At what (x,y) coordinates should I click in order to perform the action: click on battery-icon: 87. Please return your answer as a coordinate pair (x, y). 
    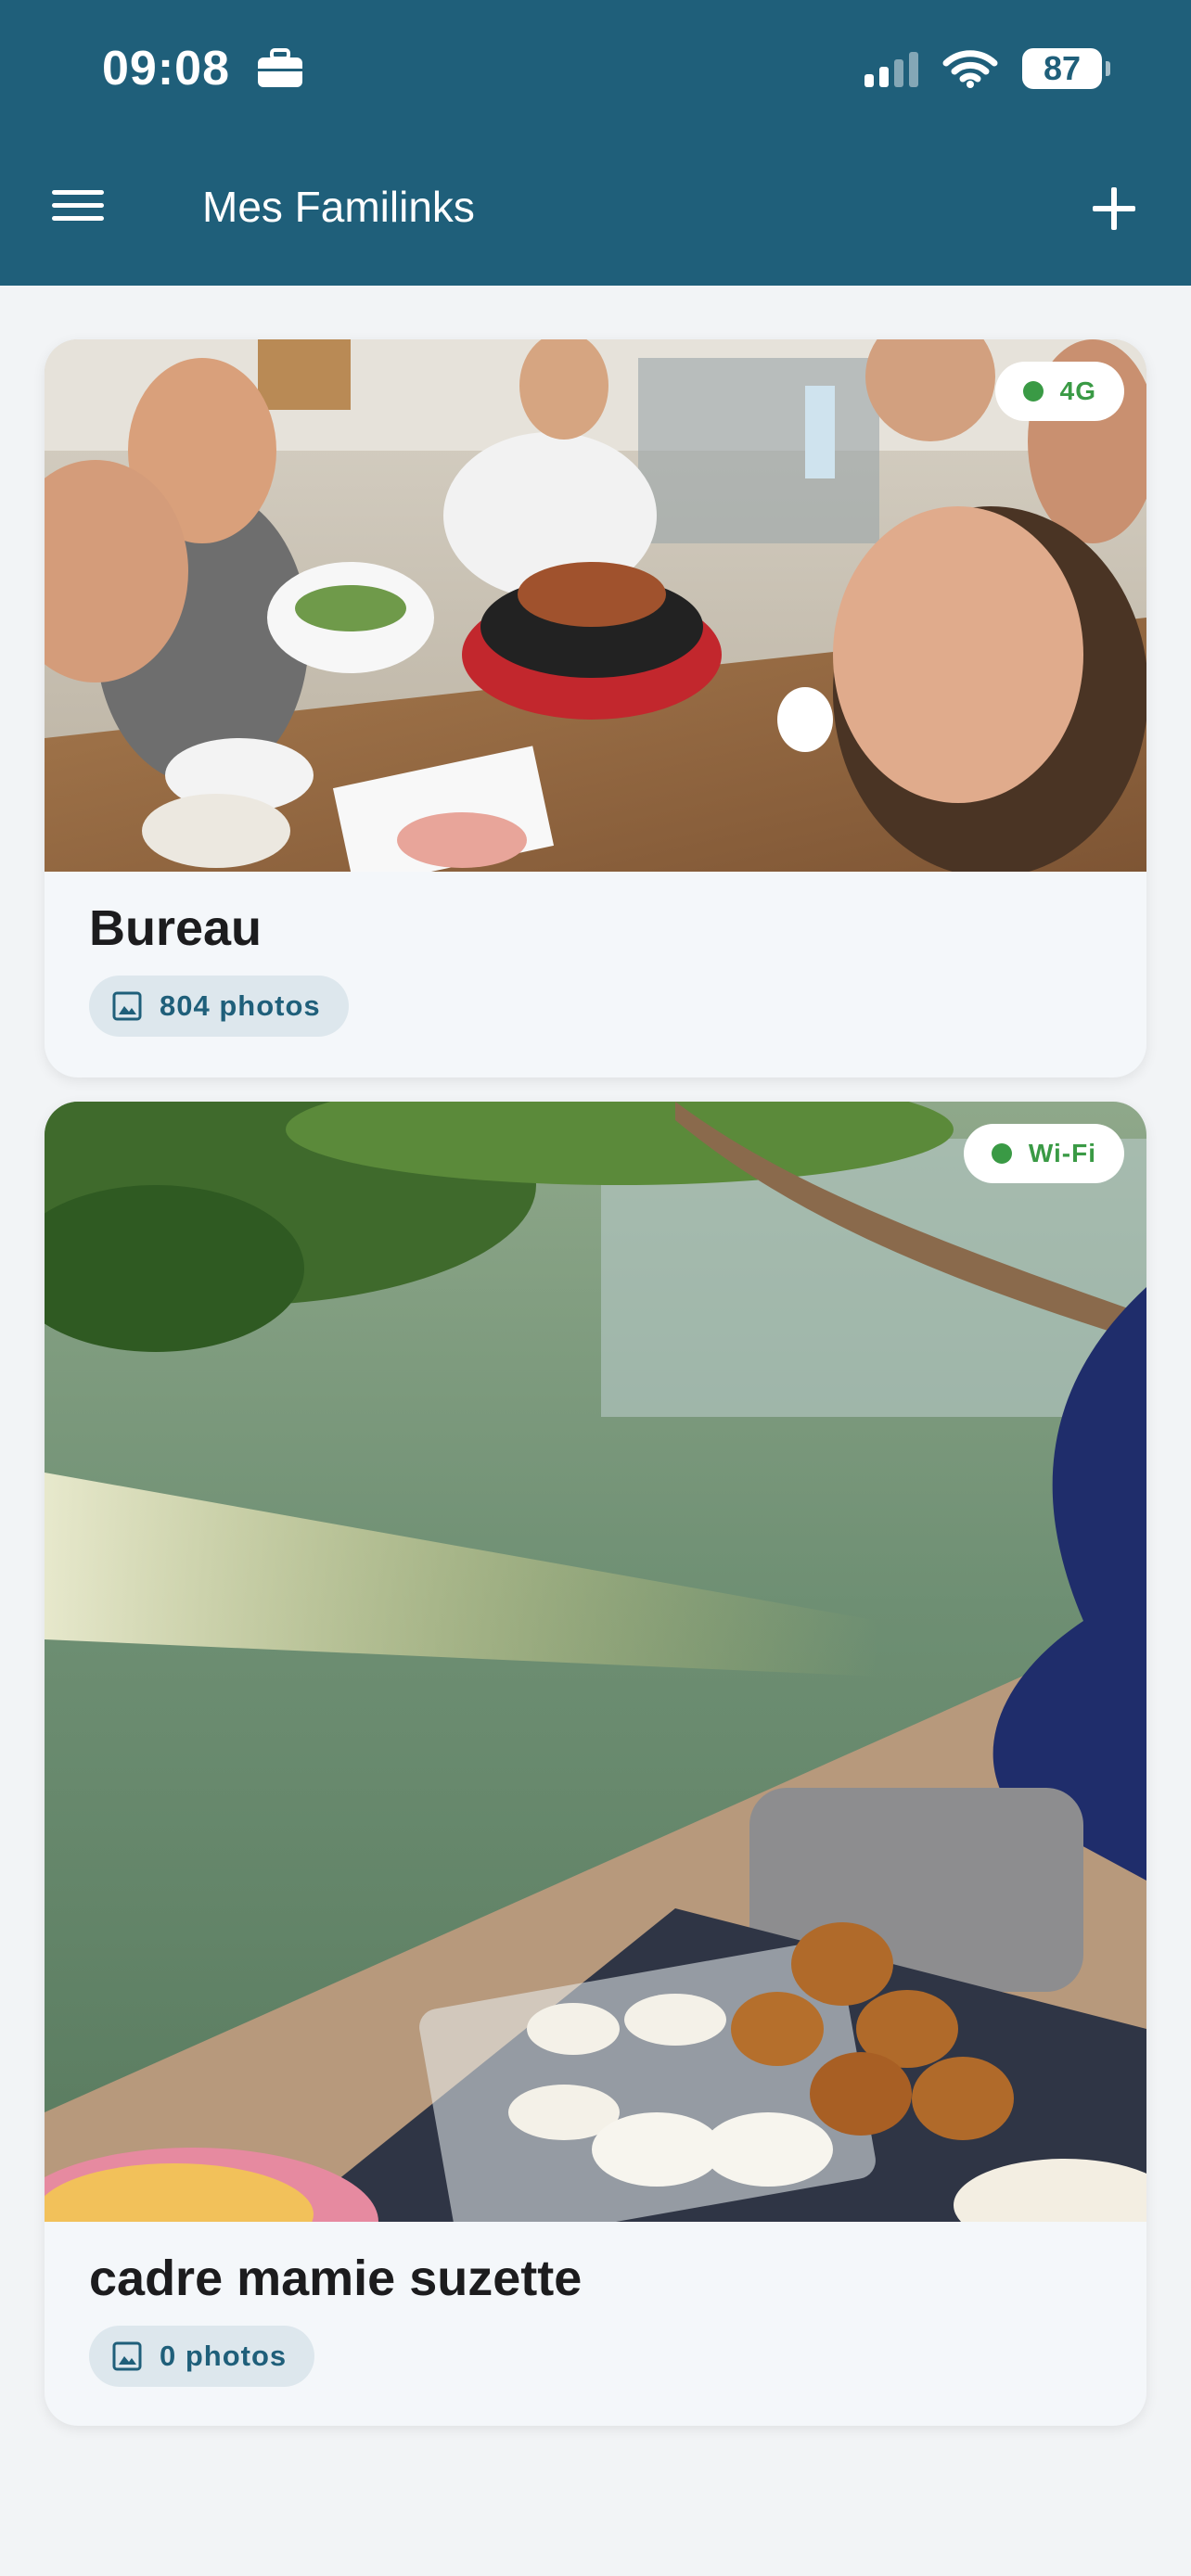
    Looking at the image, I should click on (1066, 68).